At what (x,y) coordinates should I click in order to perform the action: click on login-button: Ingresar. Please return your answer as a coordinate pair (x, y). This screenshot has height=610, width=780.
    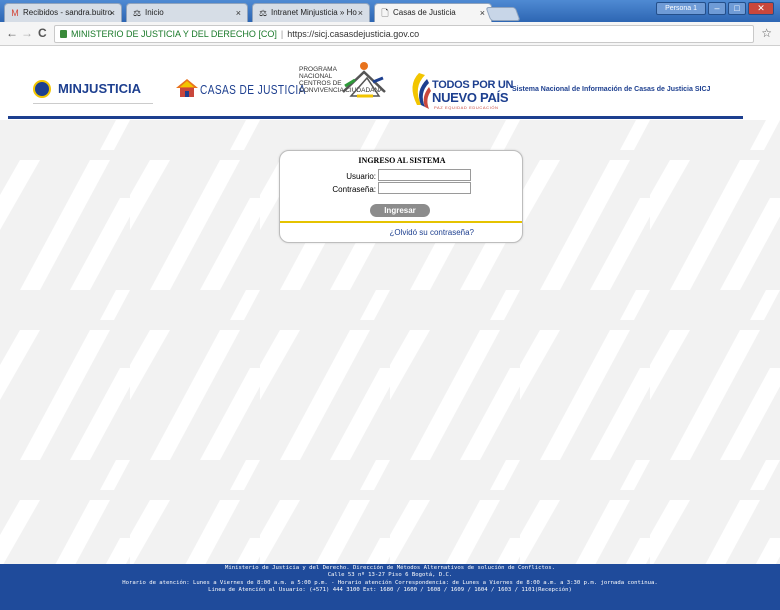
    Looking at the image, I should click on (400, 210).